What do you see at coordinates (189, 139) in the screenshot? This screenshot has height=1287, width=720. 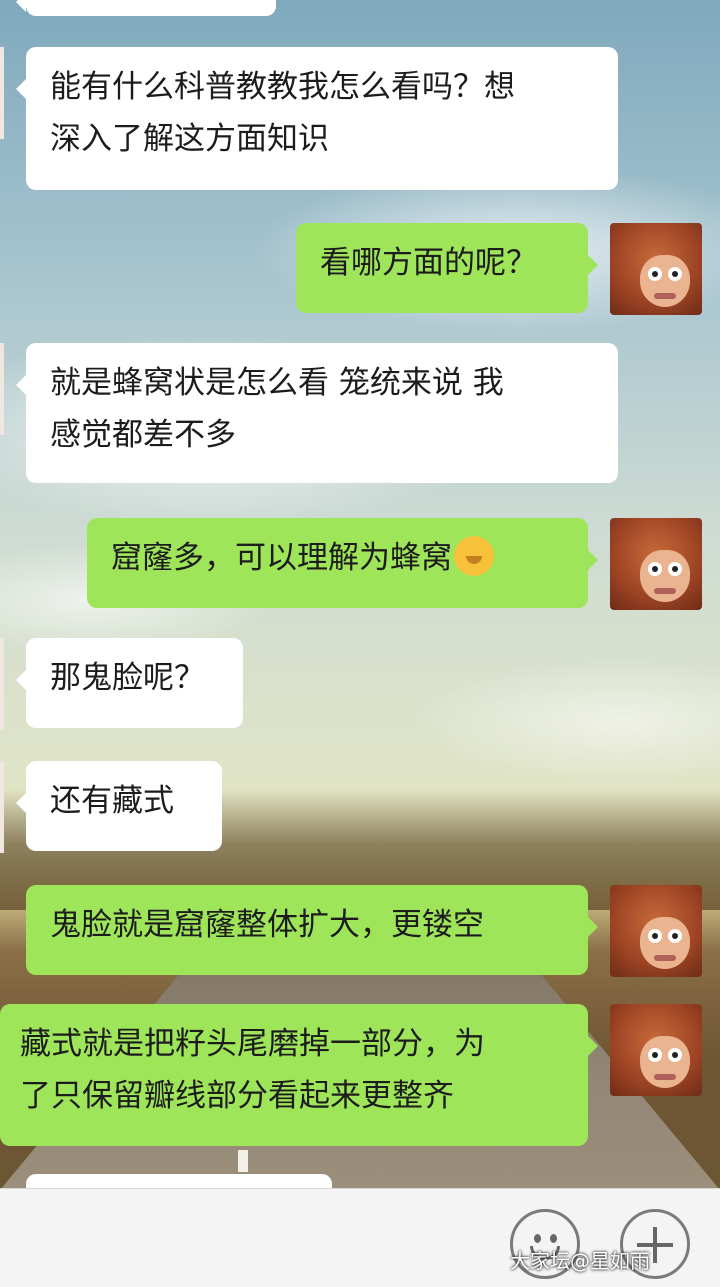 I see `message-text-line: 深入了解这方面知识` at bounding box center [189, 139].